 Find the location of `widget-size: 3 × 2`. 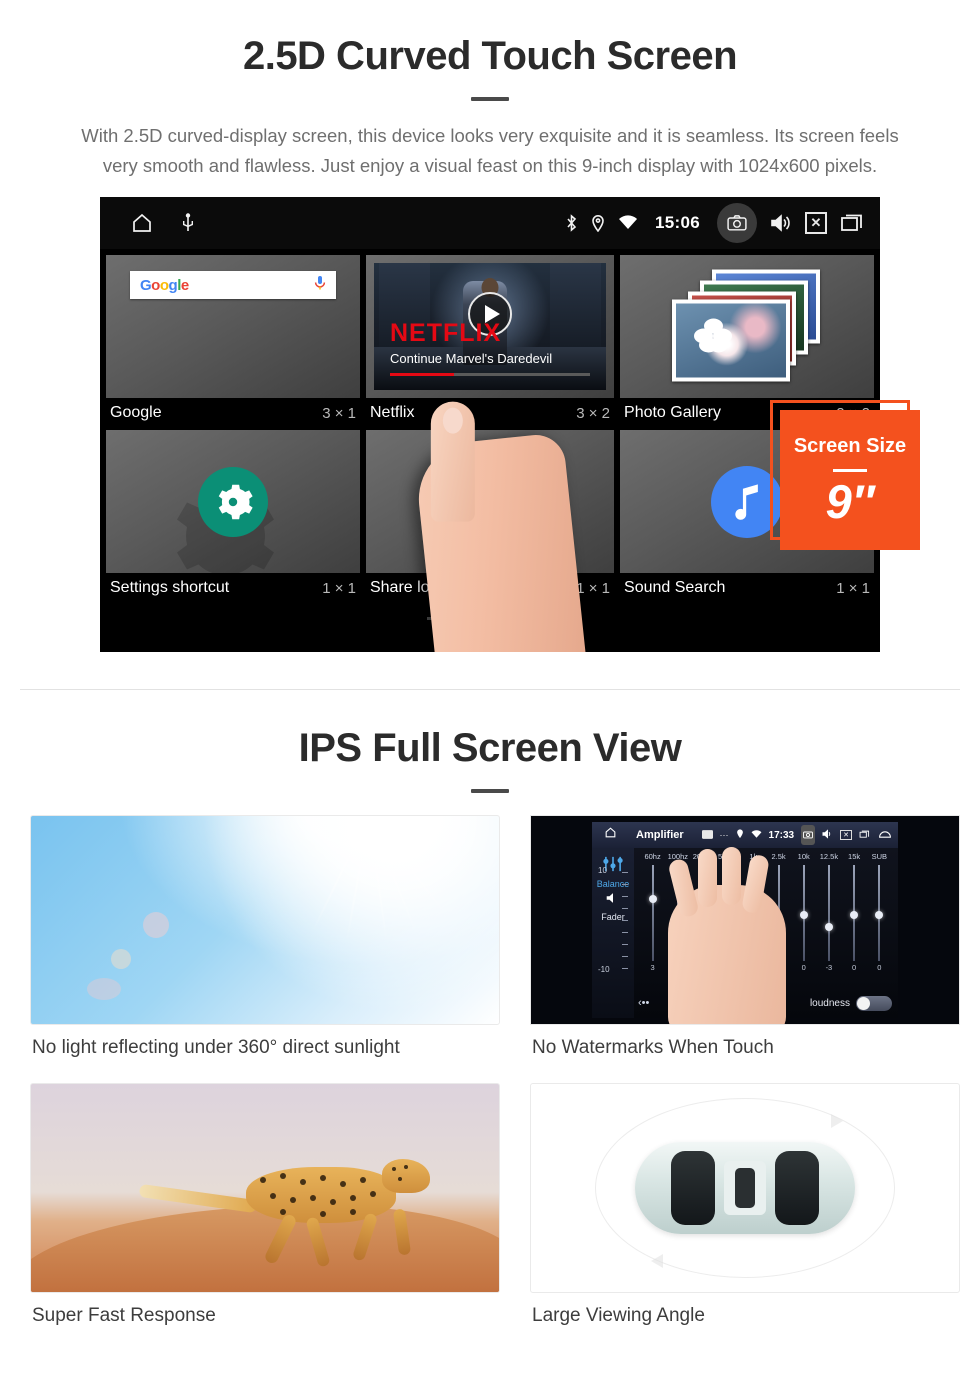

widget-size: 3 × 2 is located at coordinates (593, 413).